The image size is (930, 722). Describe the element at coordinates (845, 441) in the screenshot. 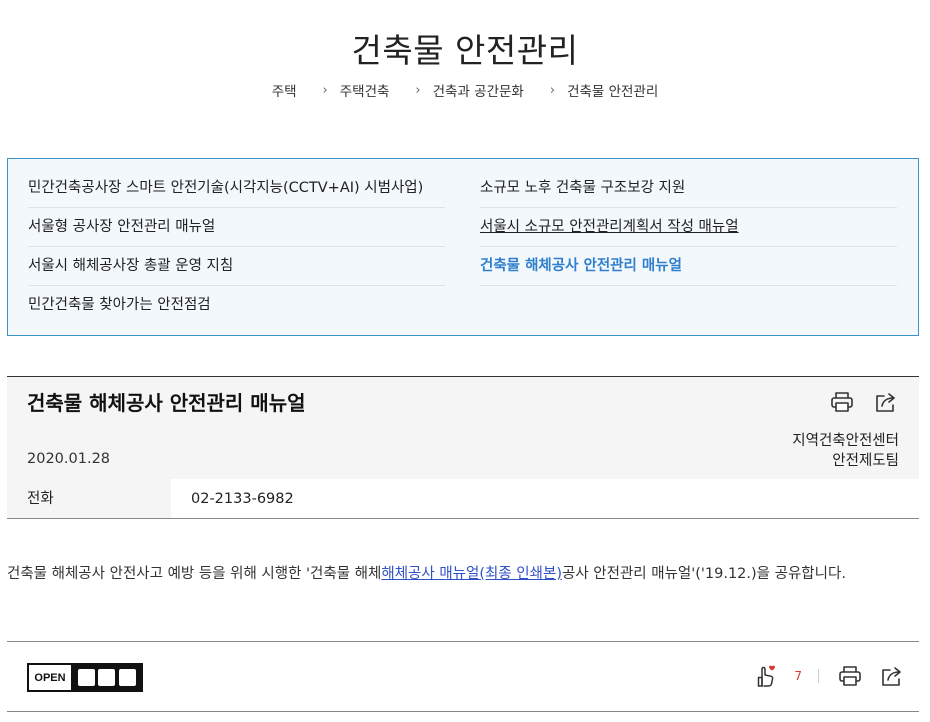

I see `department-name: 지역건축안전센터` at that location.